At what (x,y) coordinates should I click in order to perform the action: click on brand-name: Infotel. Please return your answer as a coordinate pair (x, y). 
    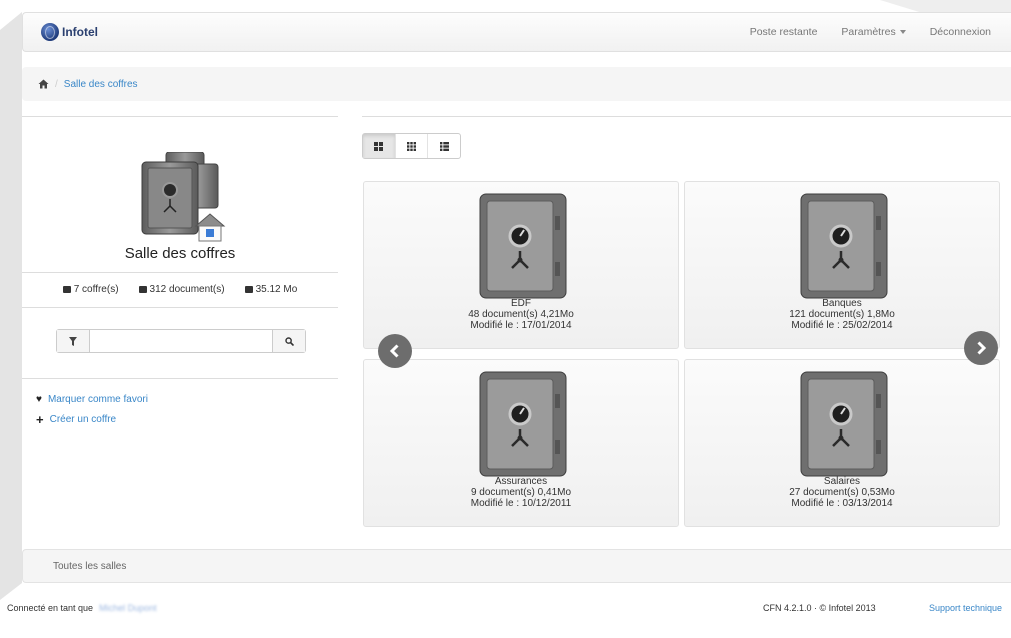
    Looking at the image, I should click on (80, 32).